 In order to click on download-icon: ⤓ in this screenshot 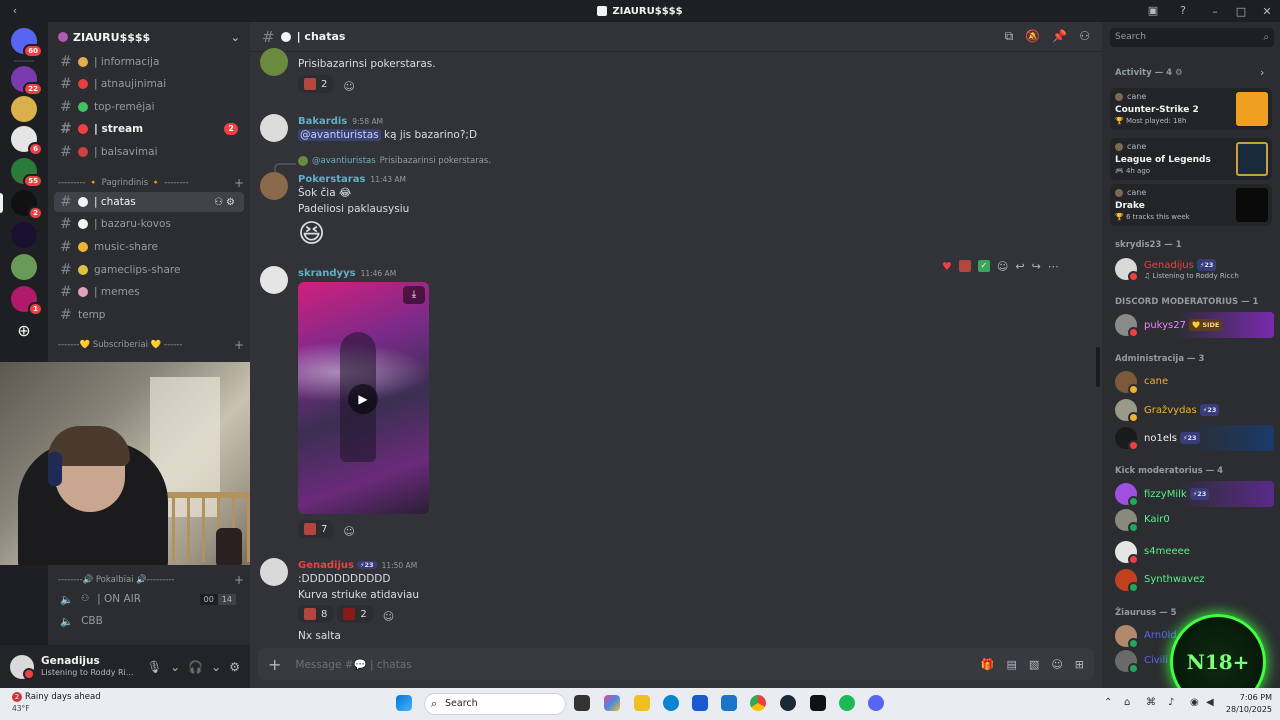, I will do `click(414, 295)`.